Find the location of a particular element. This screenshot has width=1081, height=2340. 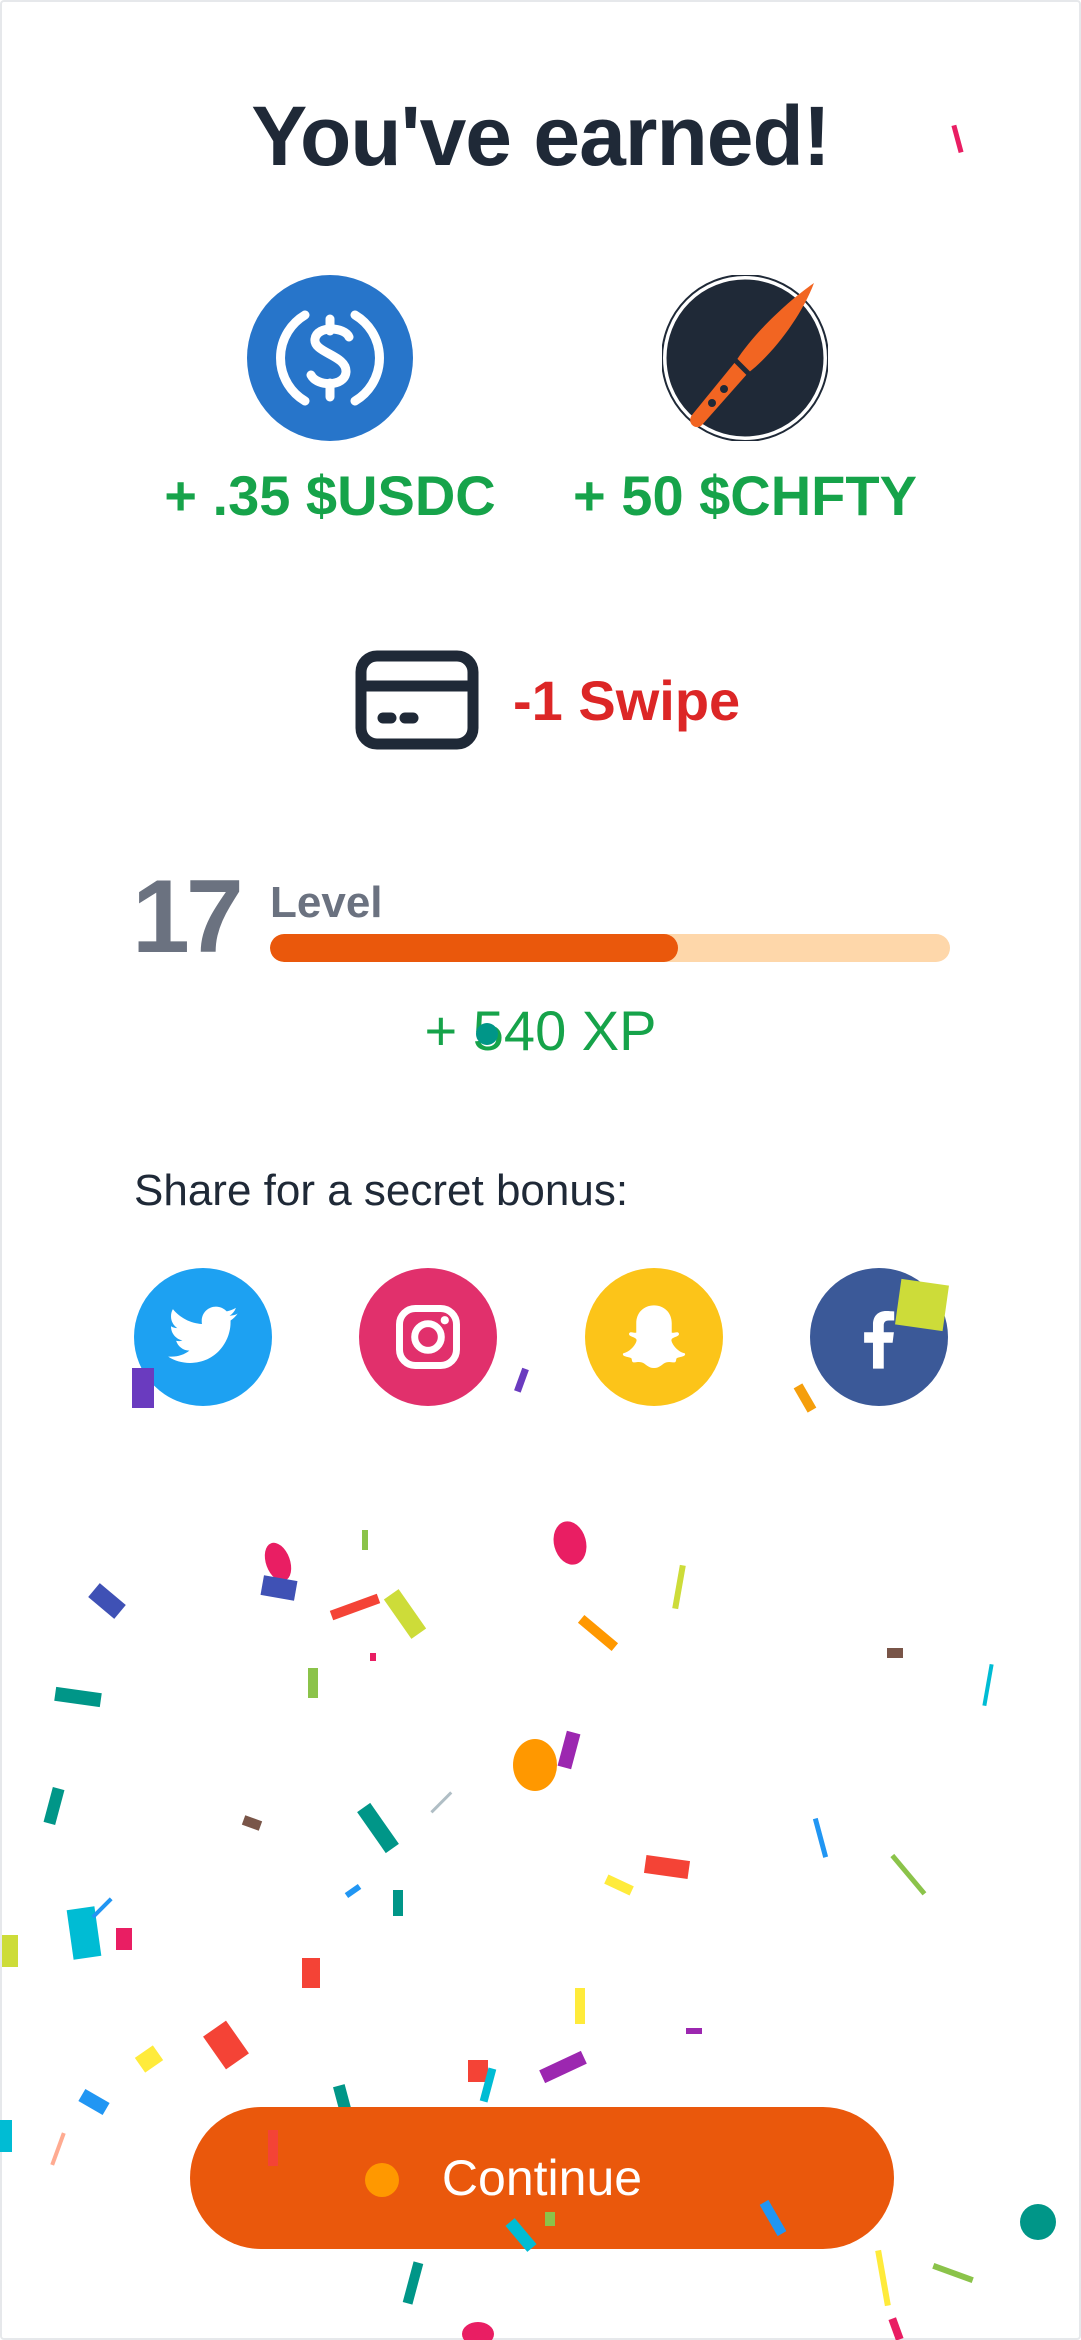

swipe-text: -1 Swipe is located at coordinates (627, 700).